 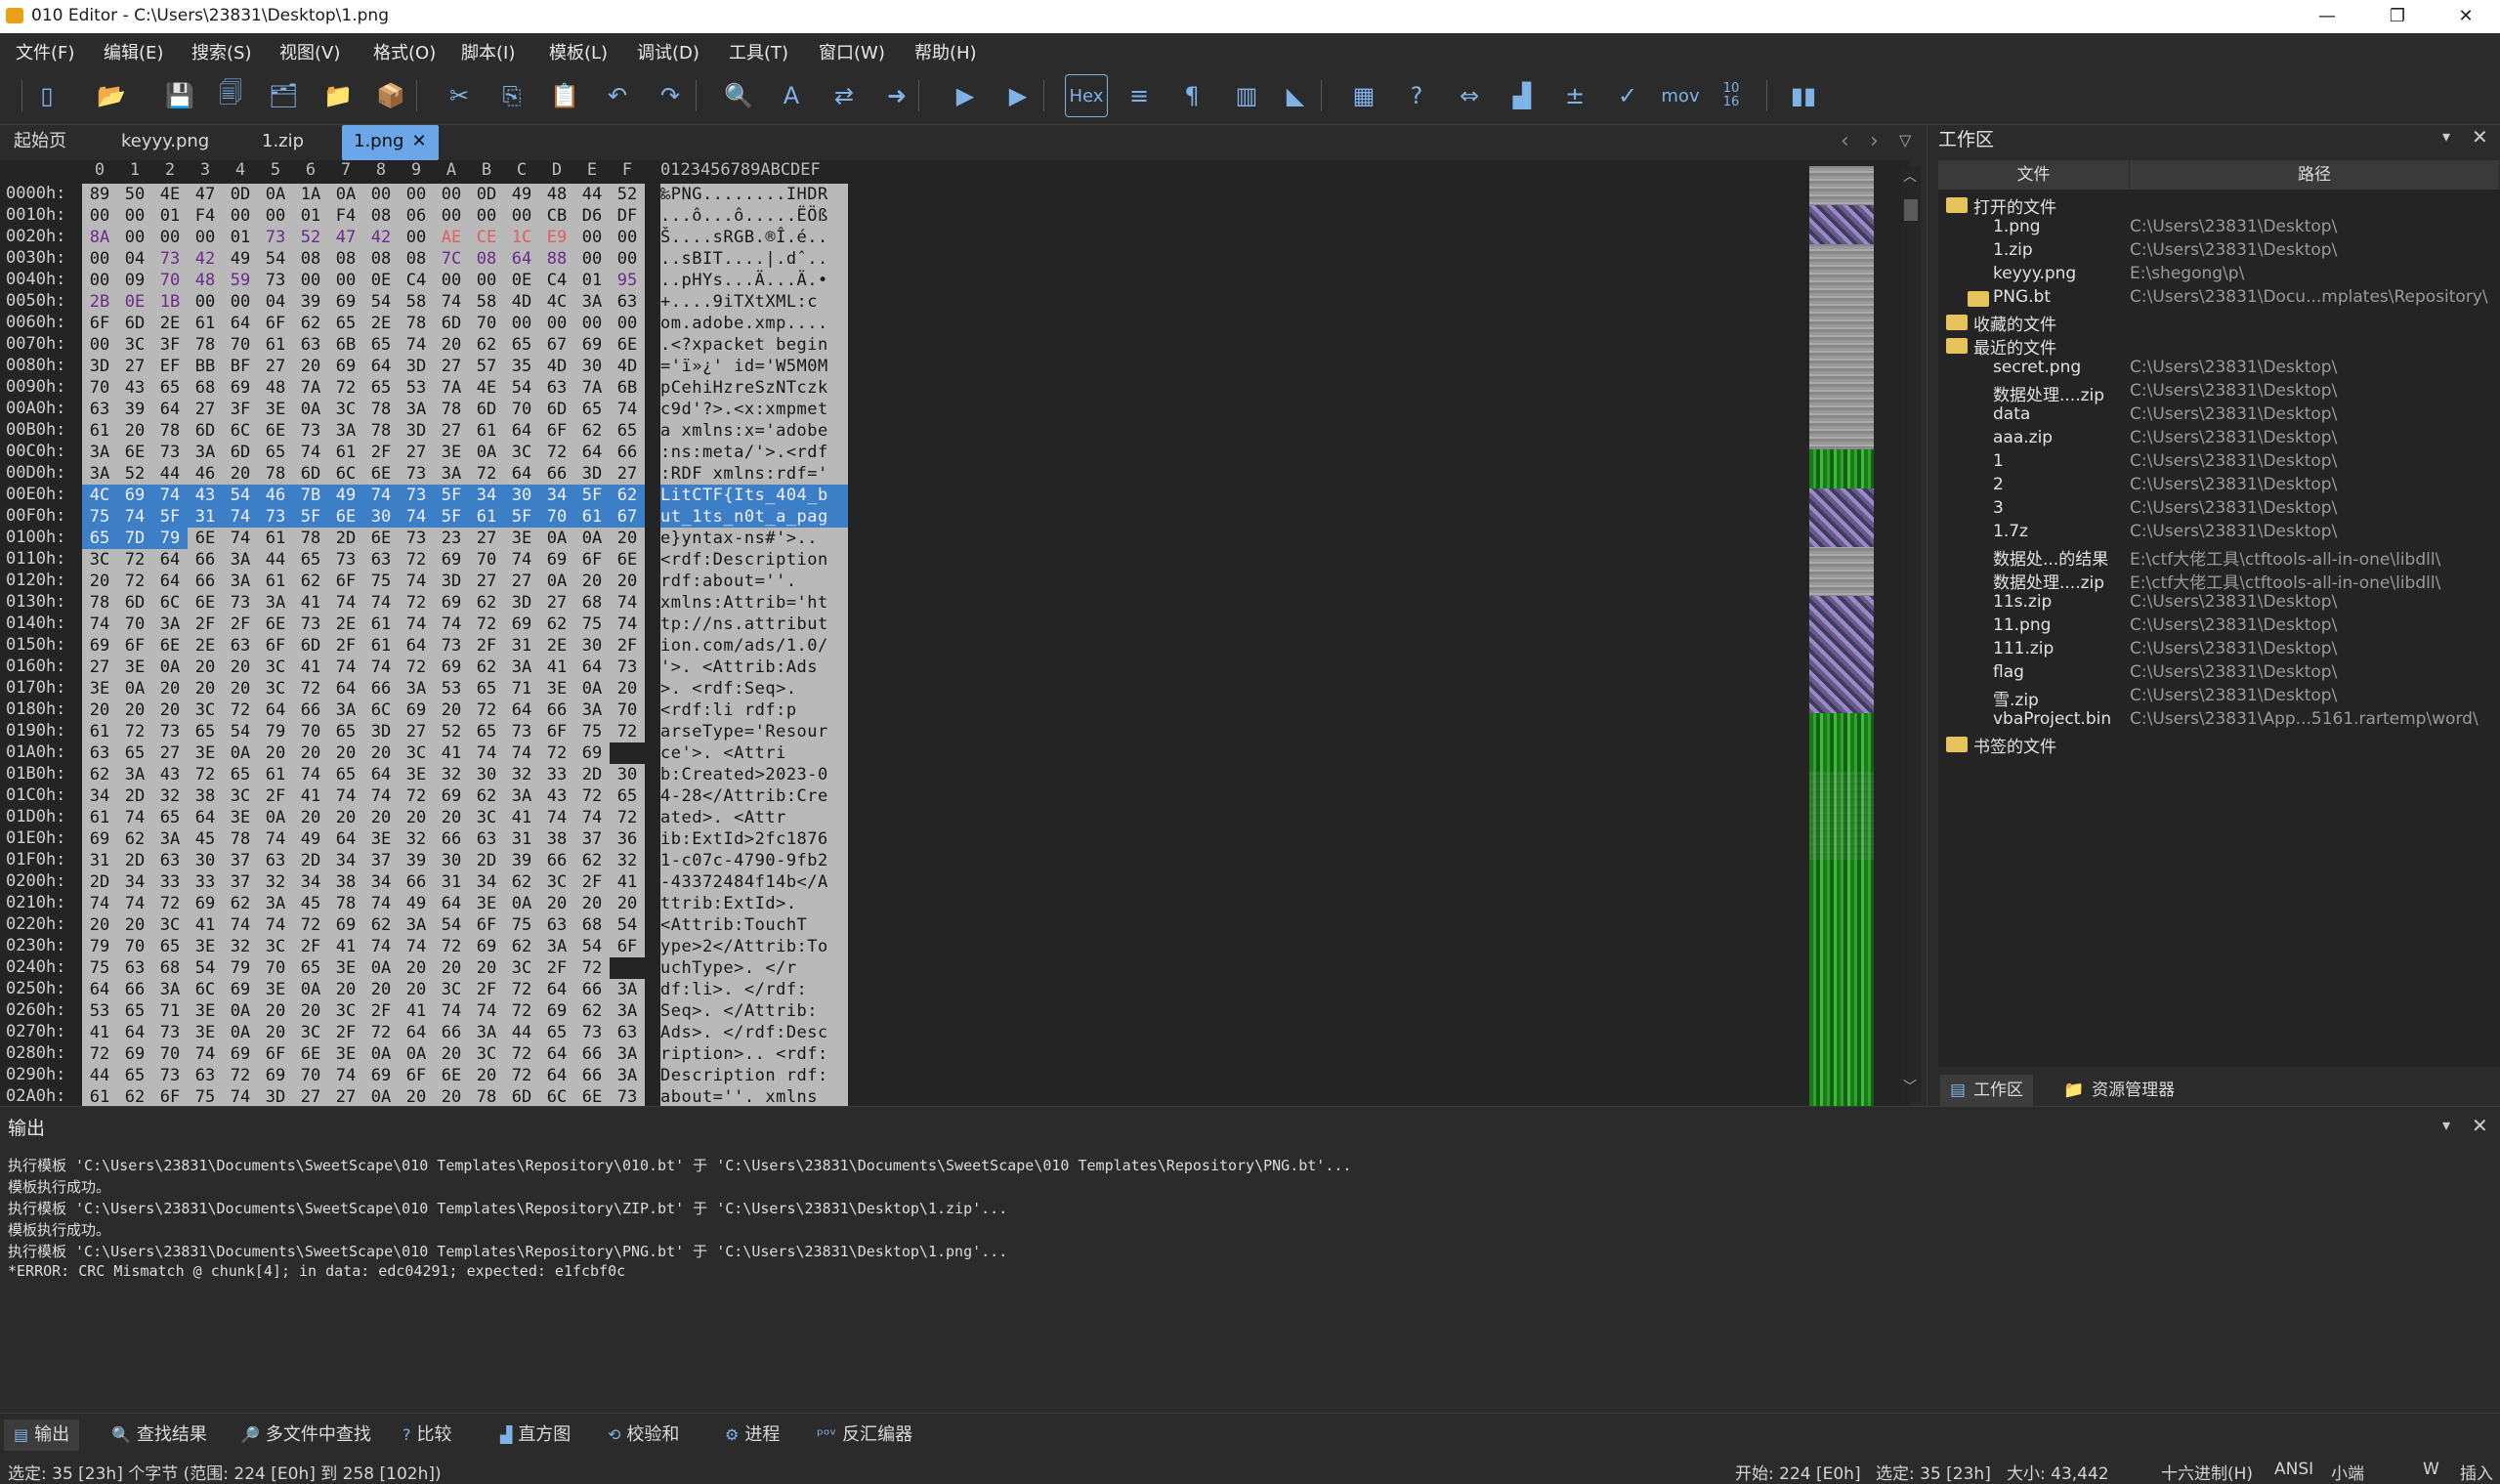 What do you see at coordinates (221, 51) in the screenshot?
I see `menu-item-2: 搜索(S)` at bounding box center [221, 51].